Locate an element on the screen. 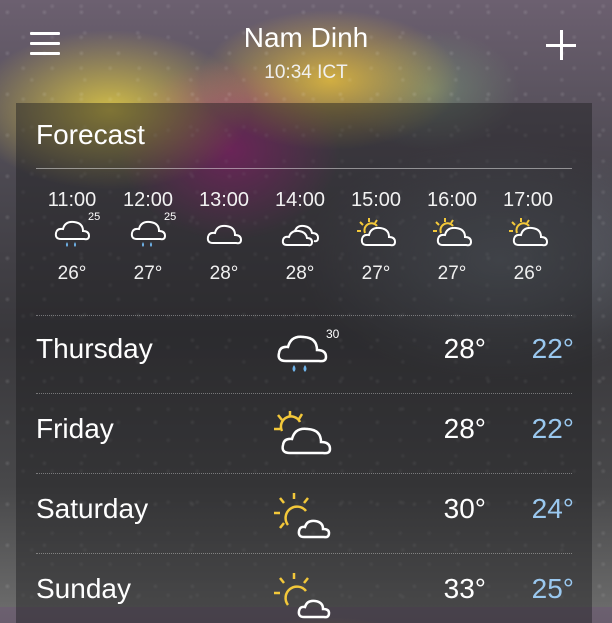 This screenshot has width=612, height=623. city-name: Nam Dinh is located at coordinates (306, 38).